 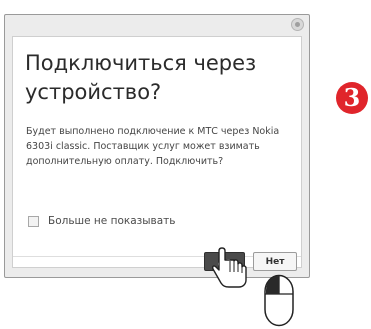 I want to click on step-number-badge: 3, so click(x=352, y=98).